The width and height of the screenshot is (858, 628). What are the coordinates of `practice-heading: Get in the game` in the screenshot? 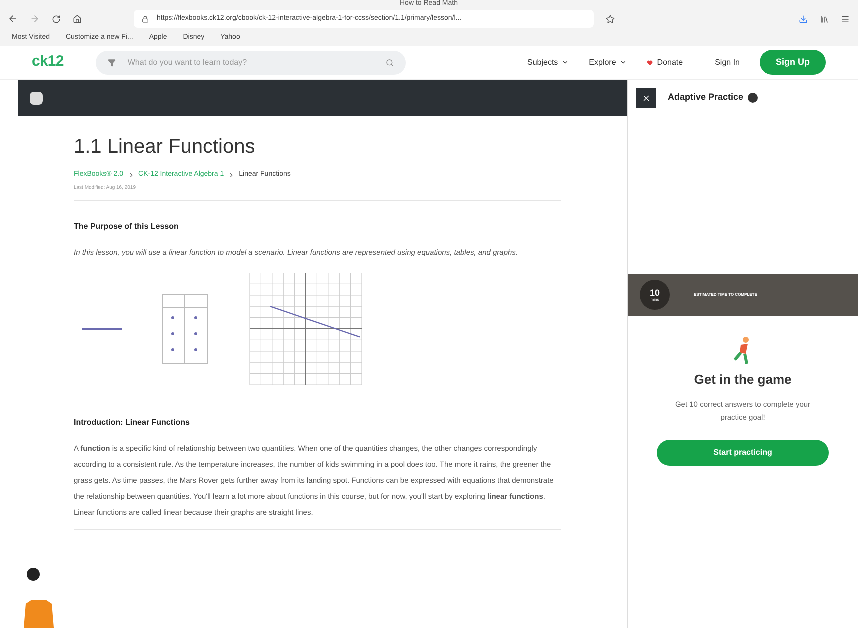 It's located at (743, 380).